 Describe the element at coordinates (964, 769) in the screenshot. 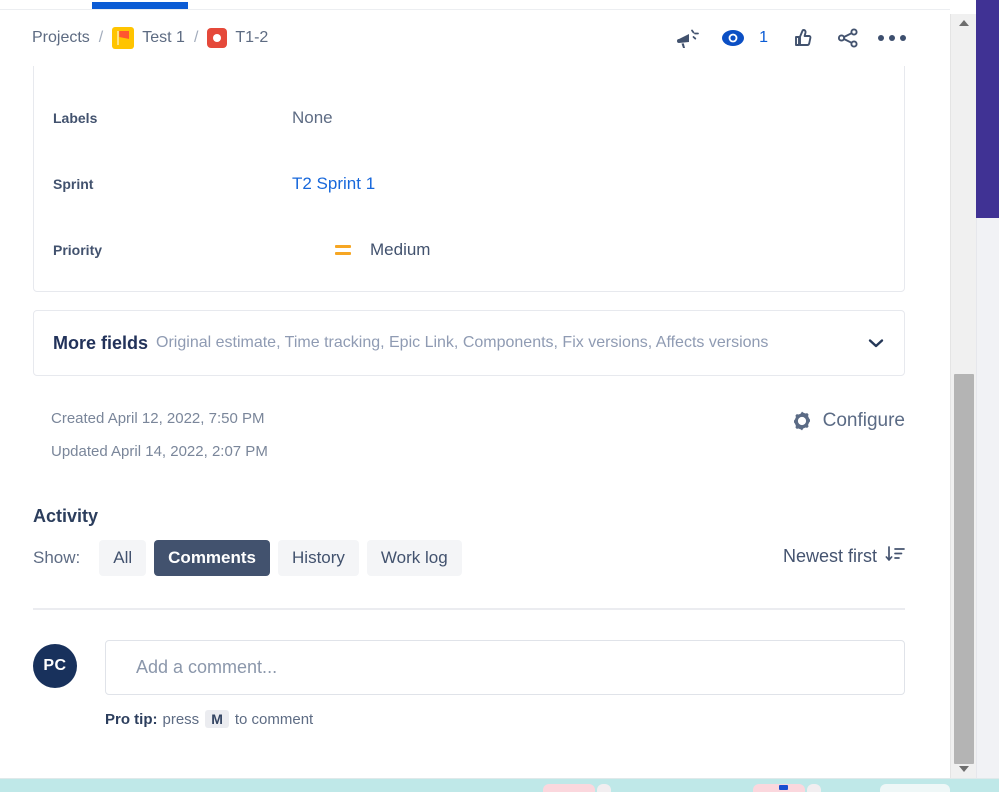

I see `scroll-down-arrow-icon` at that location.